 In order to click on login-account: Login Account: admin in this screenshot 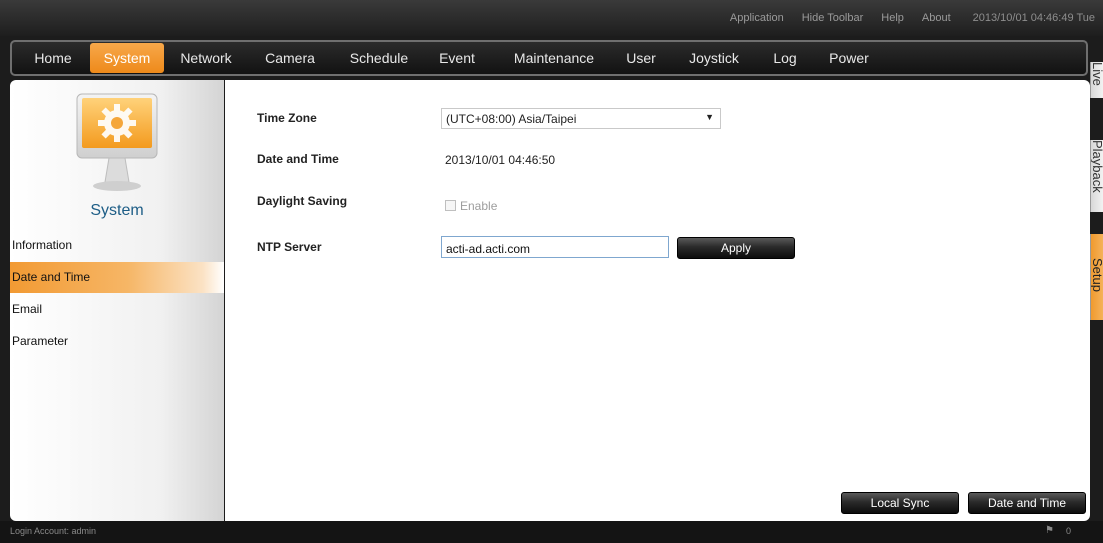, I will do `click(53, 531)`.